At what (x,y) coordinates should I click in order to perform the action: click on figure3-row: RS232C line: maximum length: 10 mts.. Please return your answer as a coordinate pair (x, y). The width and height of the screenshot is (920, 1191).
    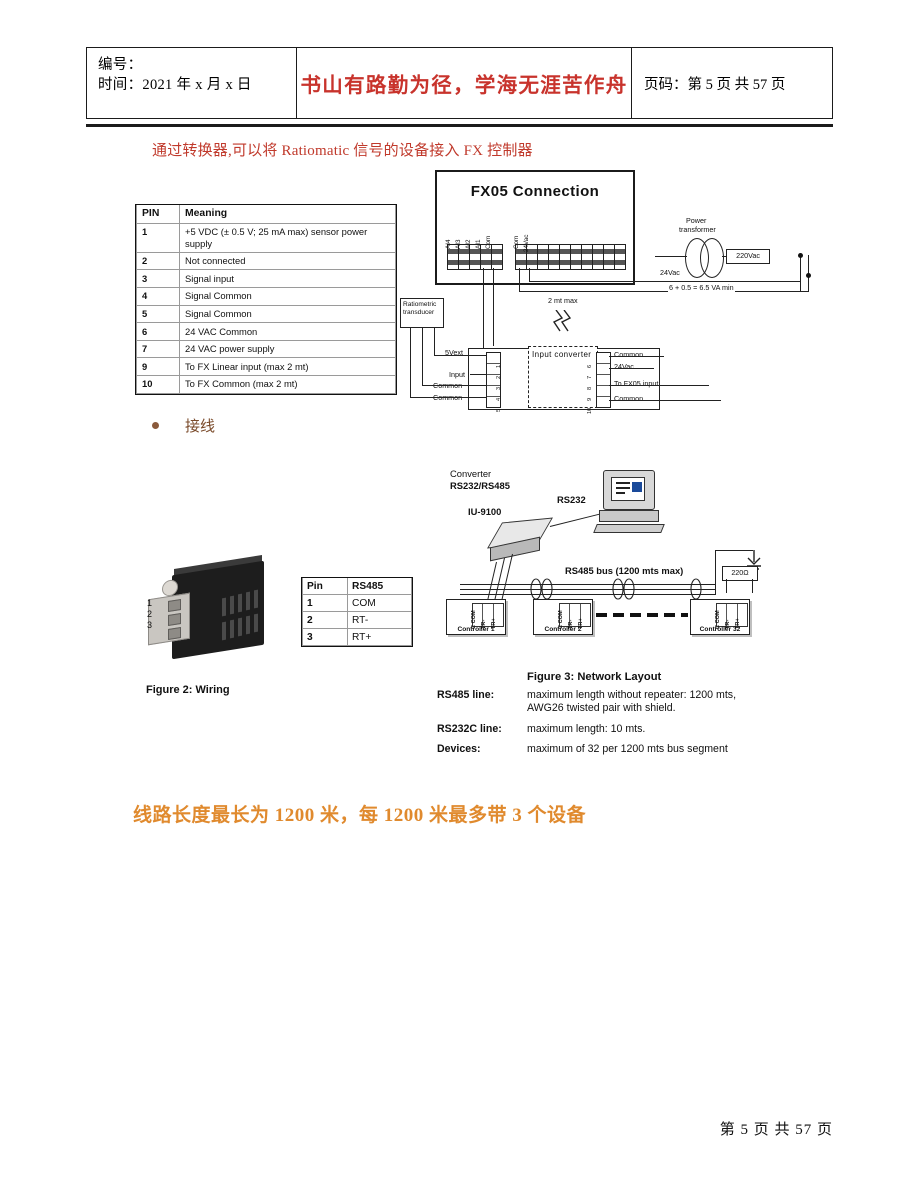
    Looking at the image, I should click on (602, 730).